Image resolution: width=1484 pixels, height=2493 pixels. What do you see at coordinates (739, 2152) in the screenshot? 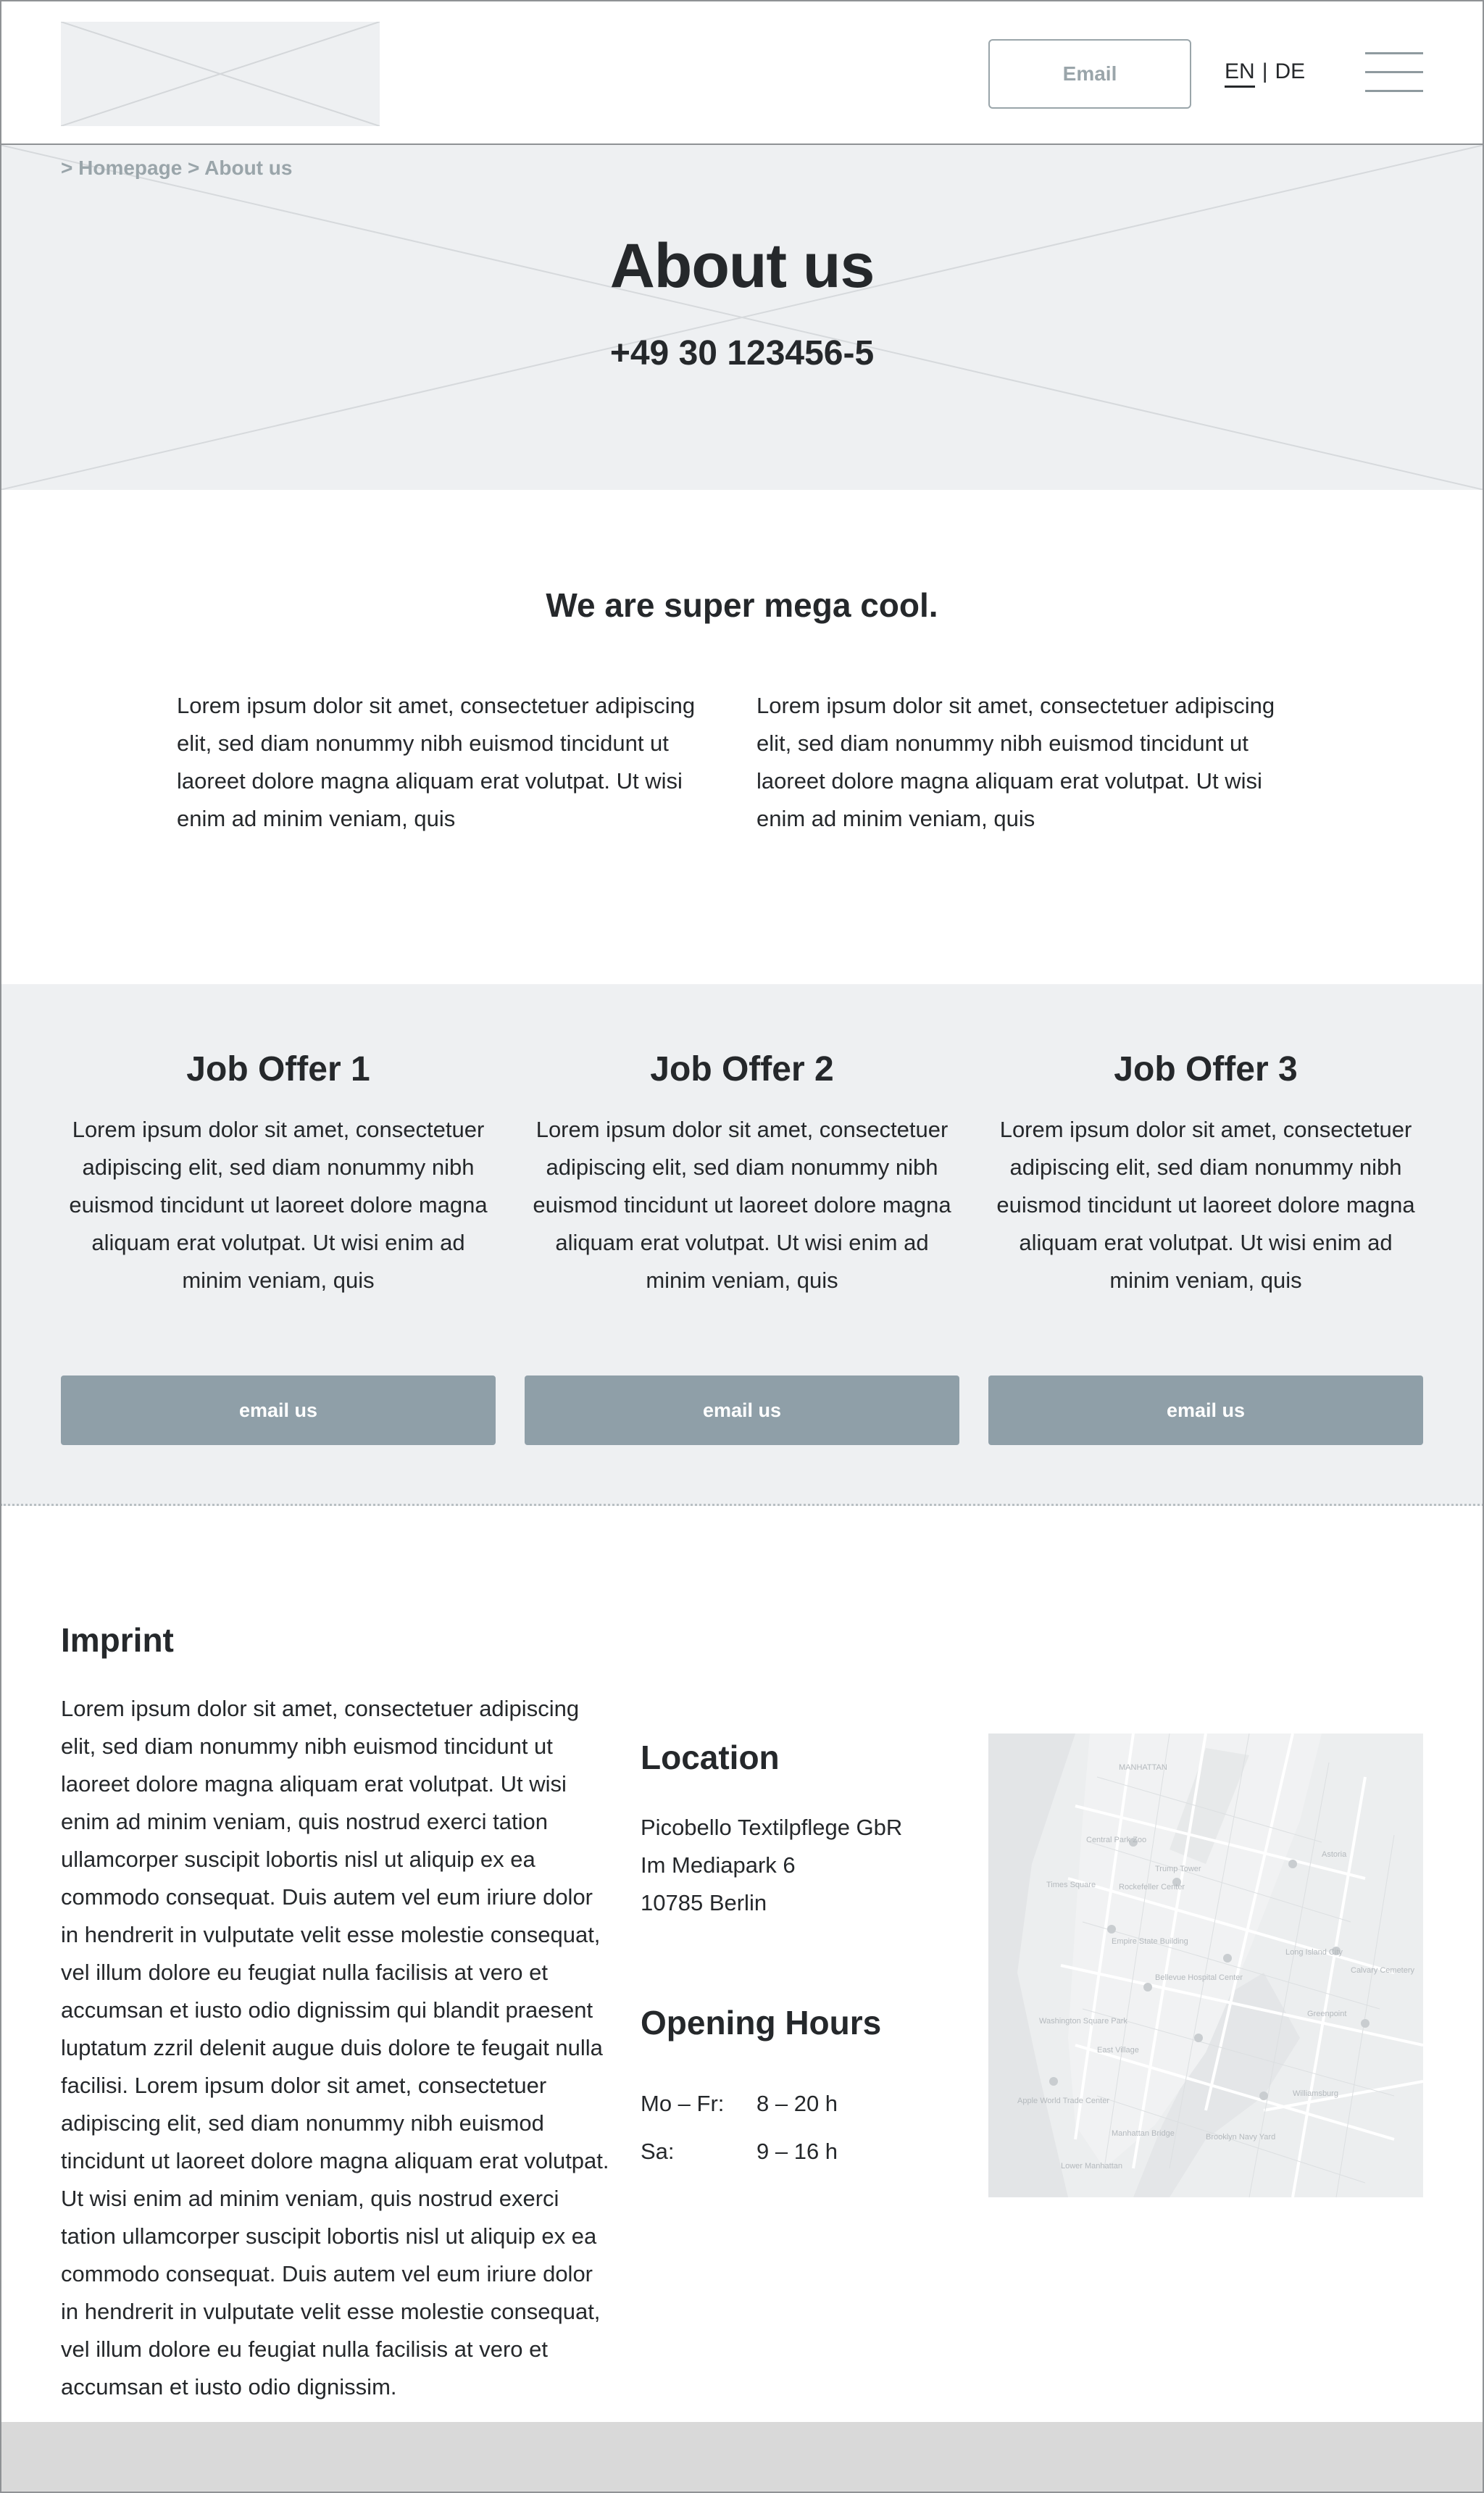
I see `hours-row: Sa: 9 – 16 h` at bounding box center [739, 2152].